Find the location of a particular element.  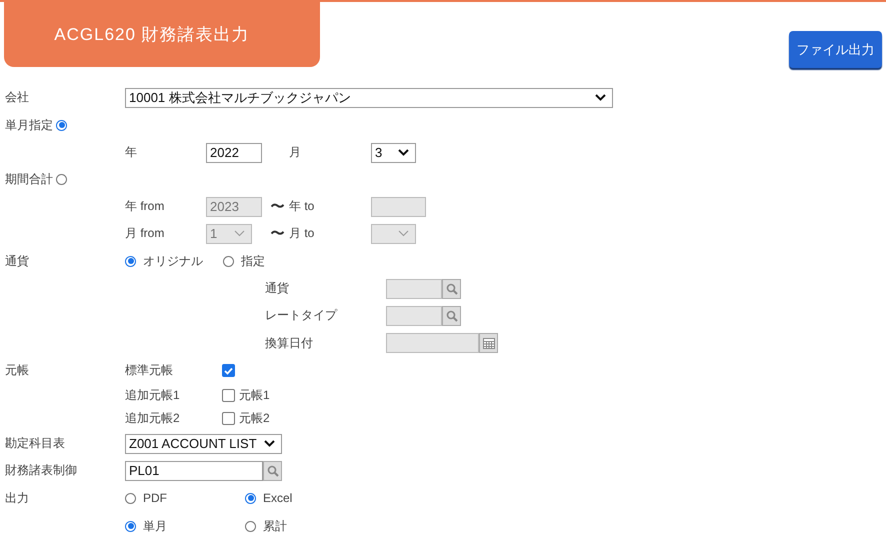

checkbox-label: 元帳1 is located at coordinates (254, 395).